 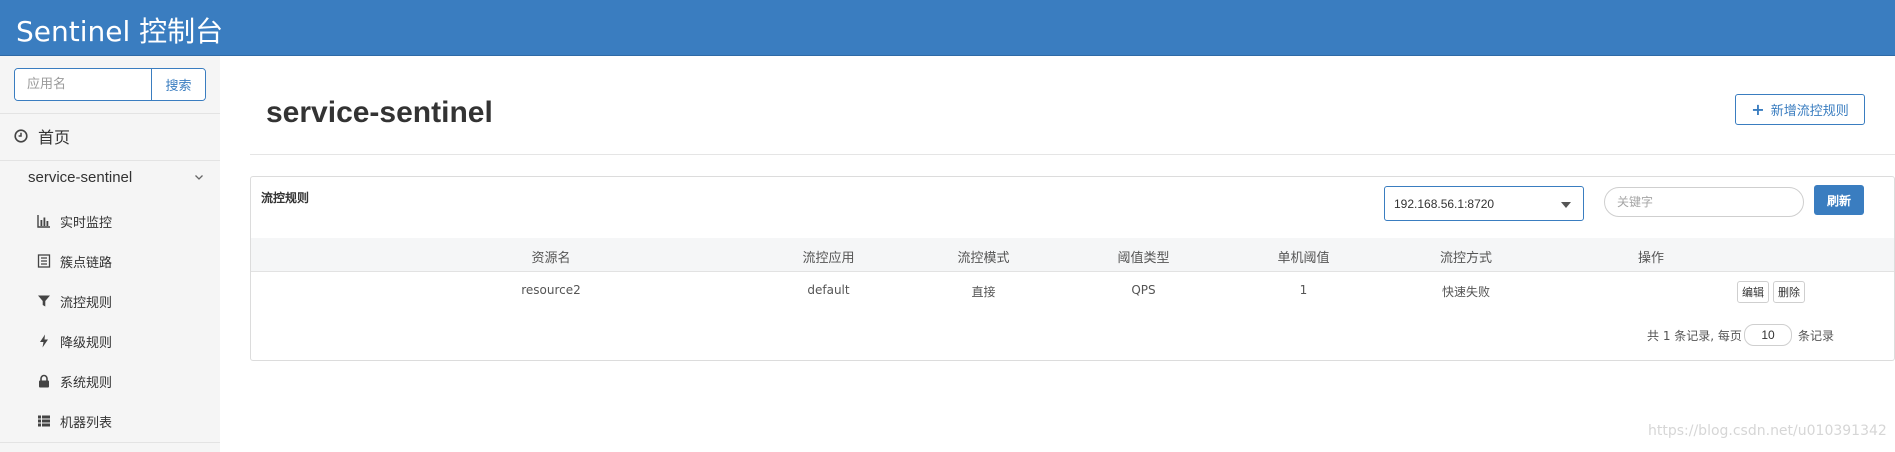 What do you see at coordinates (1143, 258) in the screenshot?
I see `column-header: 阈值类型` at bounding box center [1143, 258].